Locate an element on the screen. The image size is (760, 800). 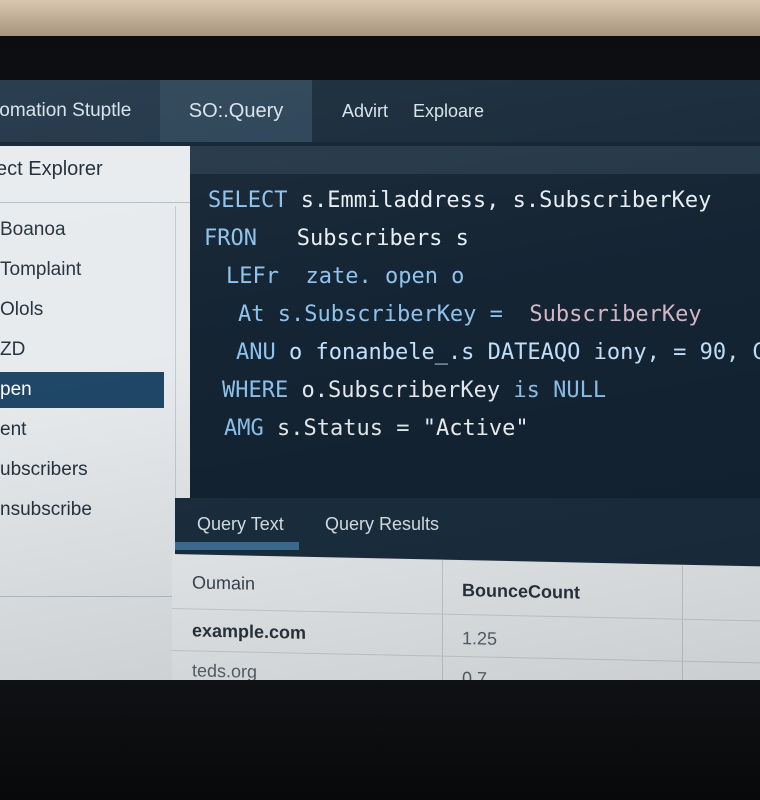
code-line: WHERE o.SubscriberKey is NULL is located at coordinates (414, 390).